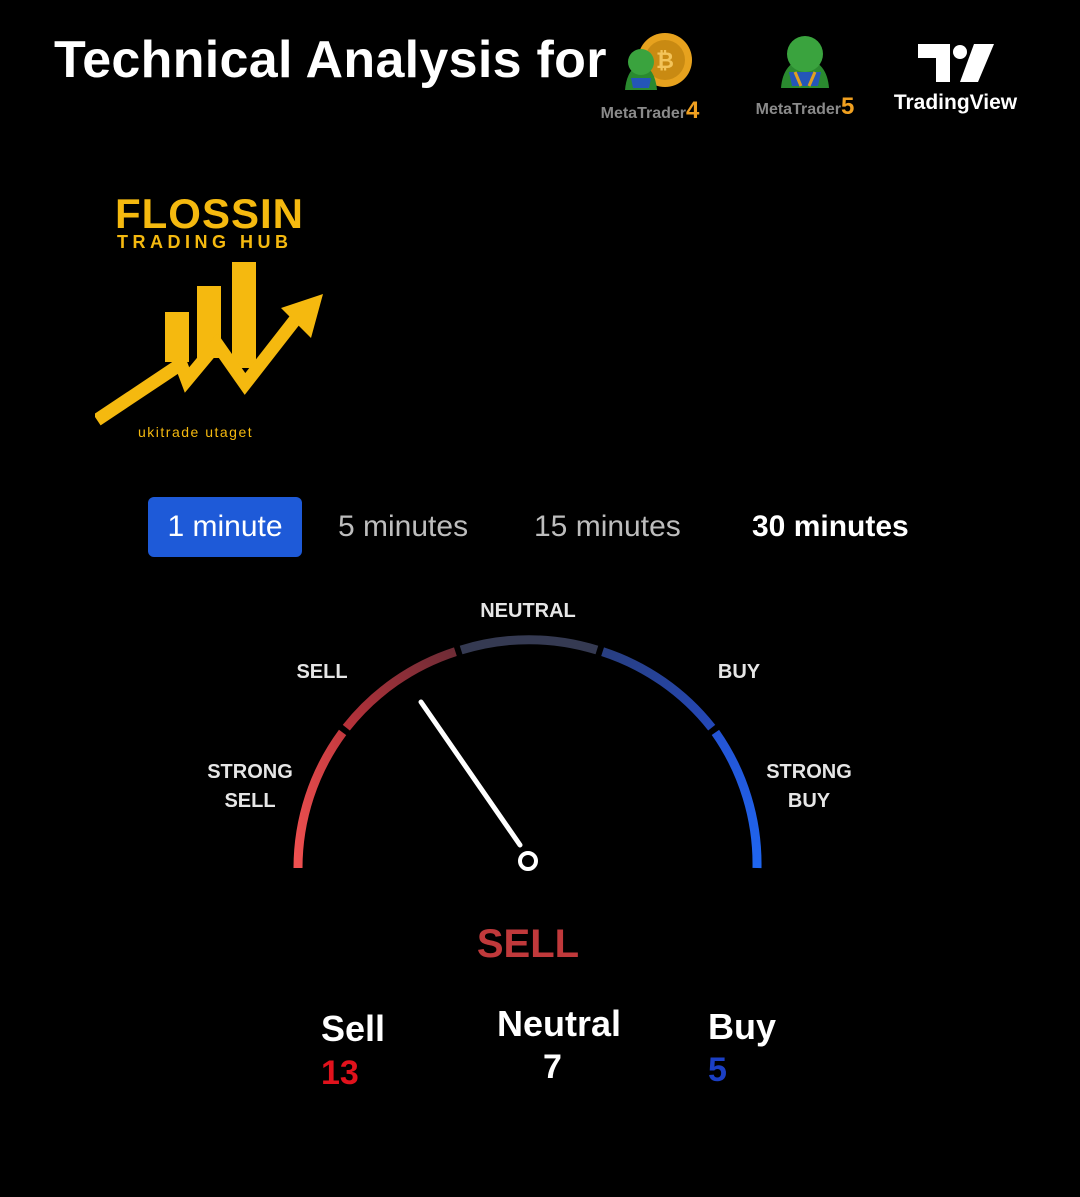 The image size is (1080, 1197). Describe the element at coordinates (528, 944) in the screenshot. I see `gauge-verdict: SELL` at that location.